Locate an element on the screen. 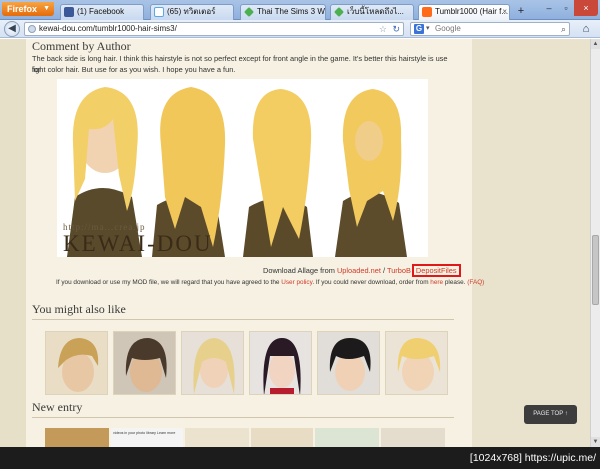 The width and height of the screenshot is (600, 469). policy-suffix: please. is located at coordinates (455, 282).